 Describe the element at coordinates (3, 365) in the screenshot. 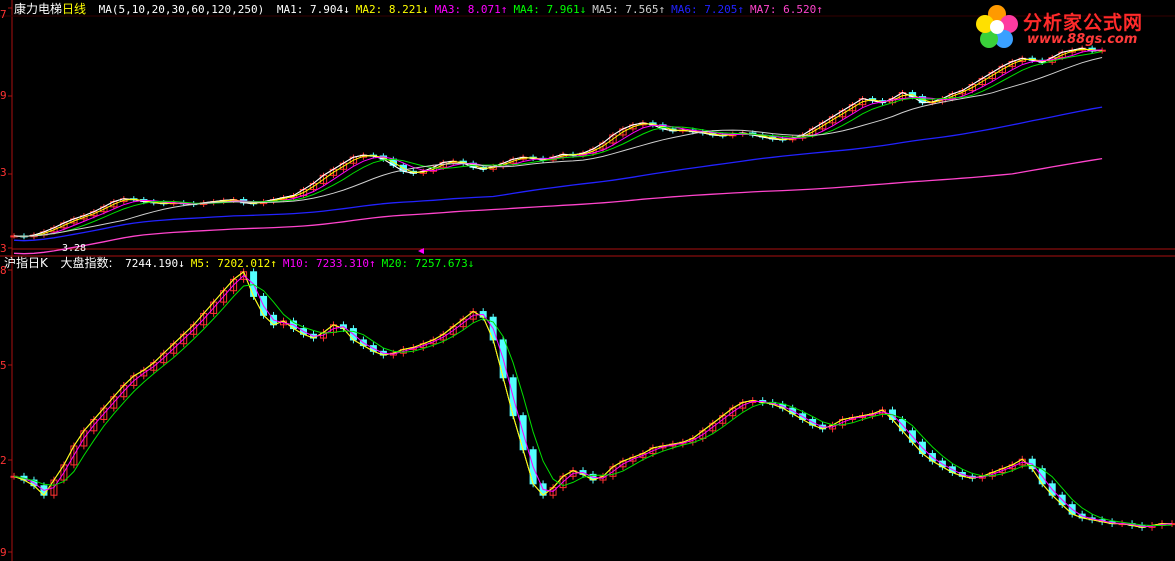

I see `lower-axis-label-1: 5` at that location.